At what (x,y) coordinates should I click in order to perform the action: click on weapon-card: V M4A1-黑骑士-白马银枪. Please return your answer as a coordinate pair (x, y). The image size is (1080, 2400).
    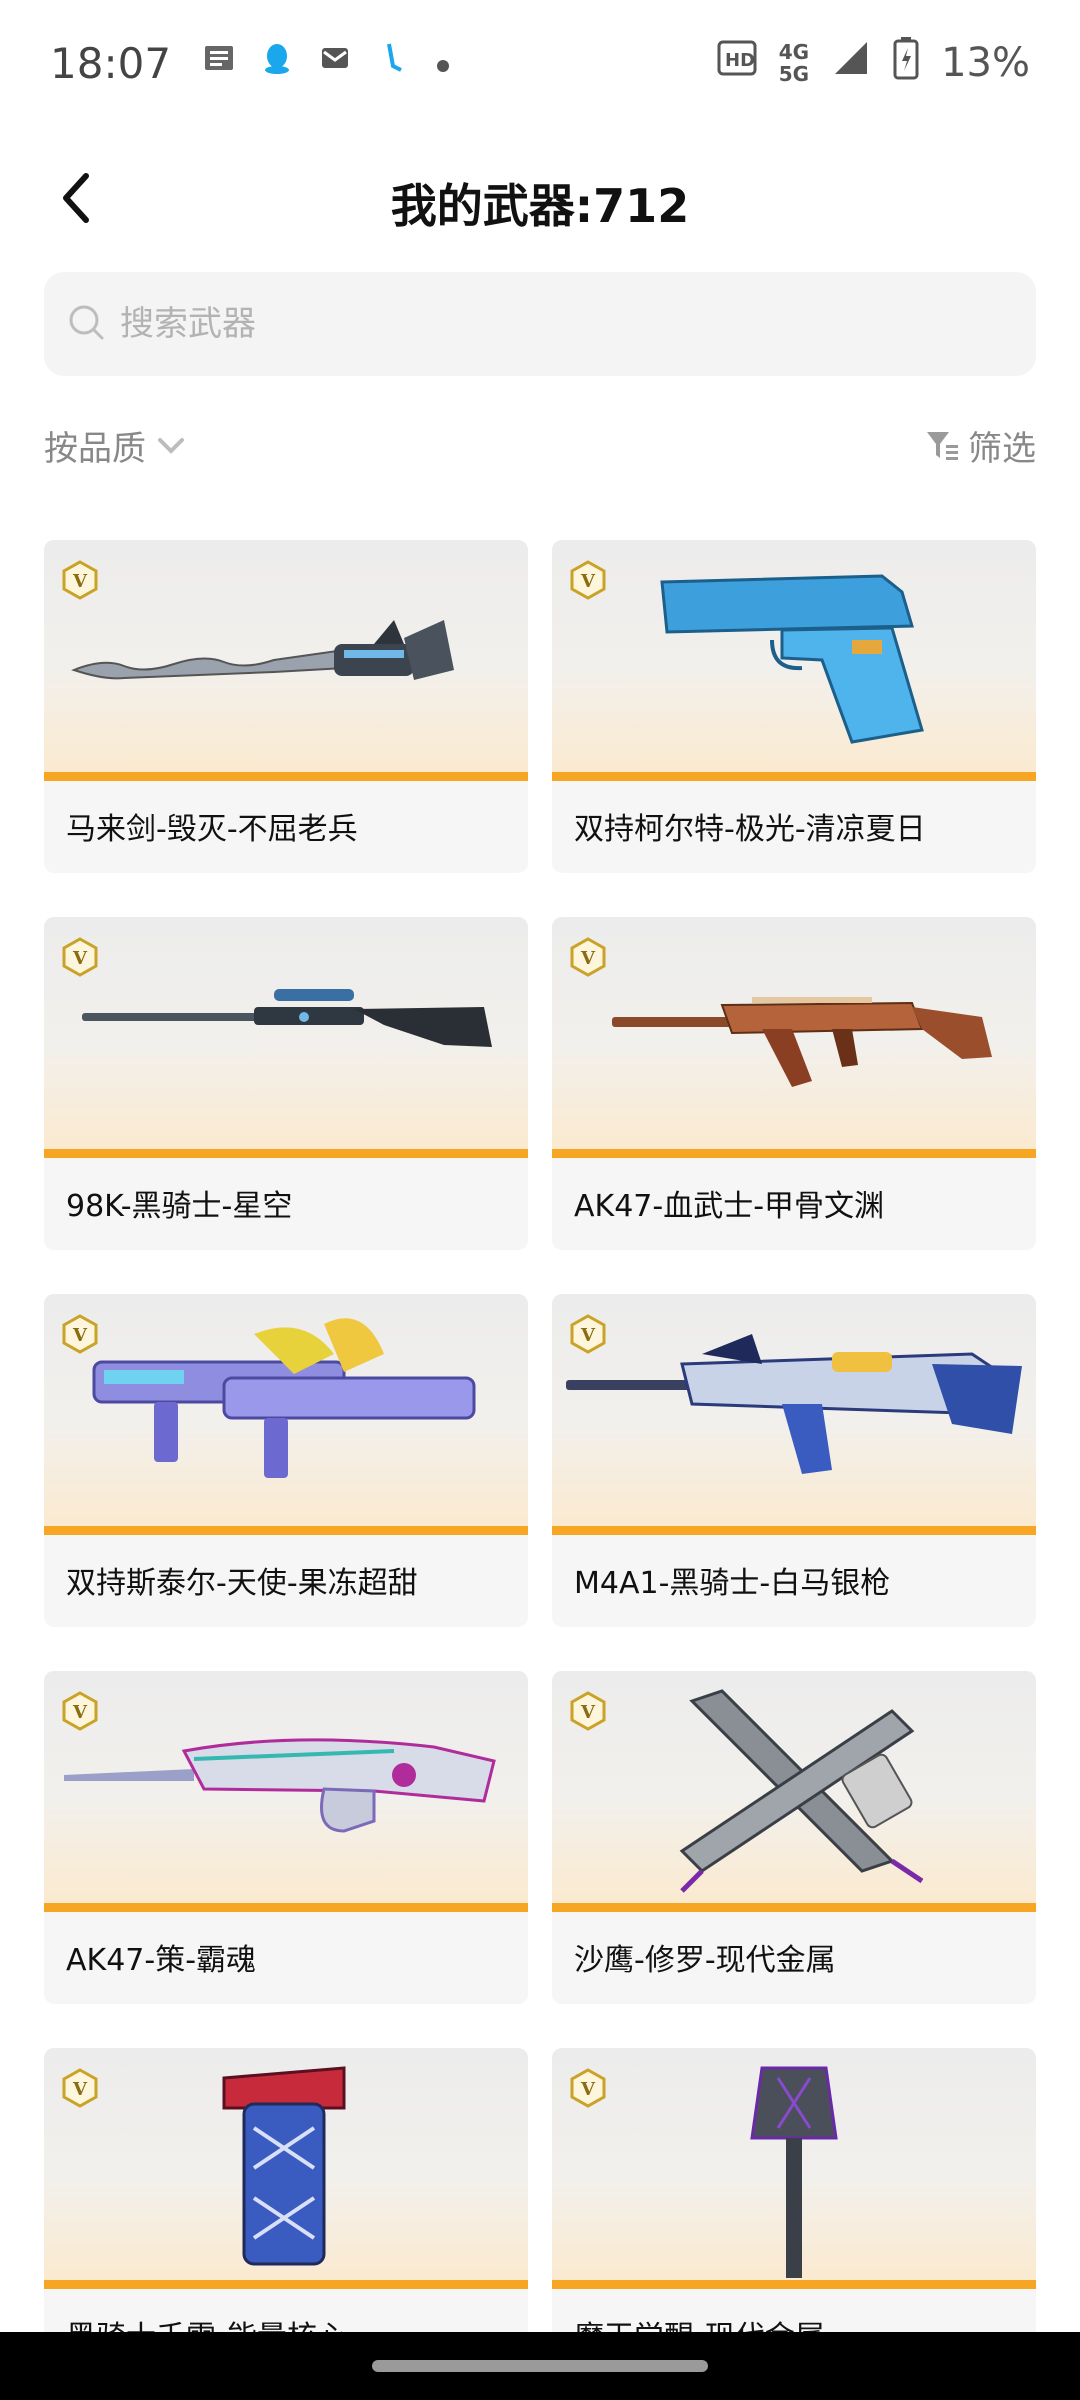
    Looking at the image, I should click on (794, 1460).